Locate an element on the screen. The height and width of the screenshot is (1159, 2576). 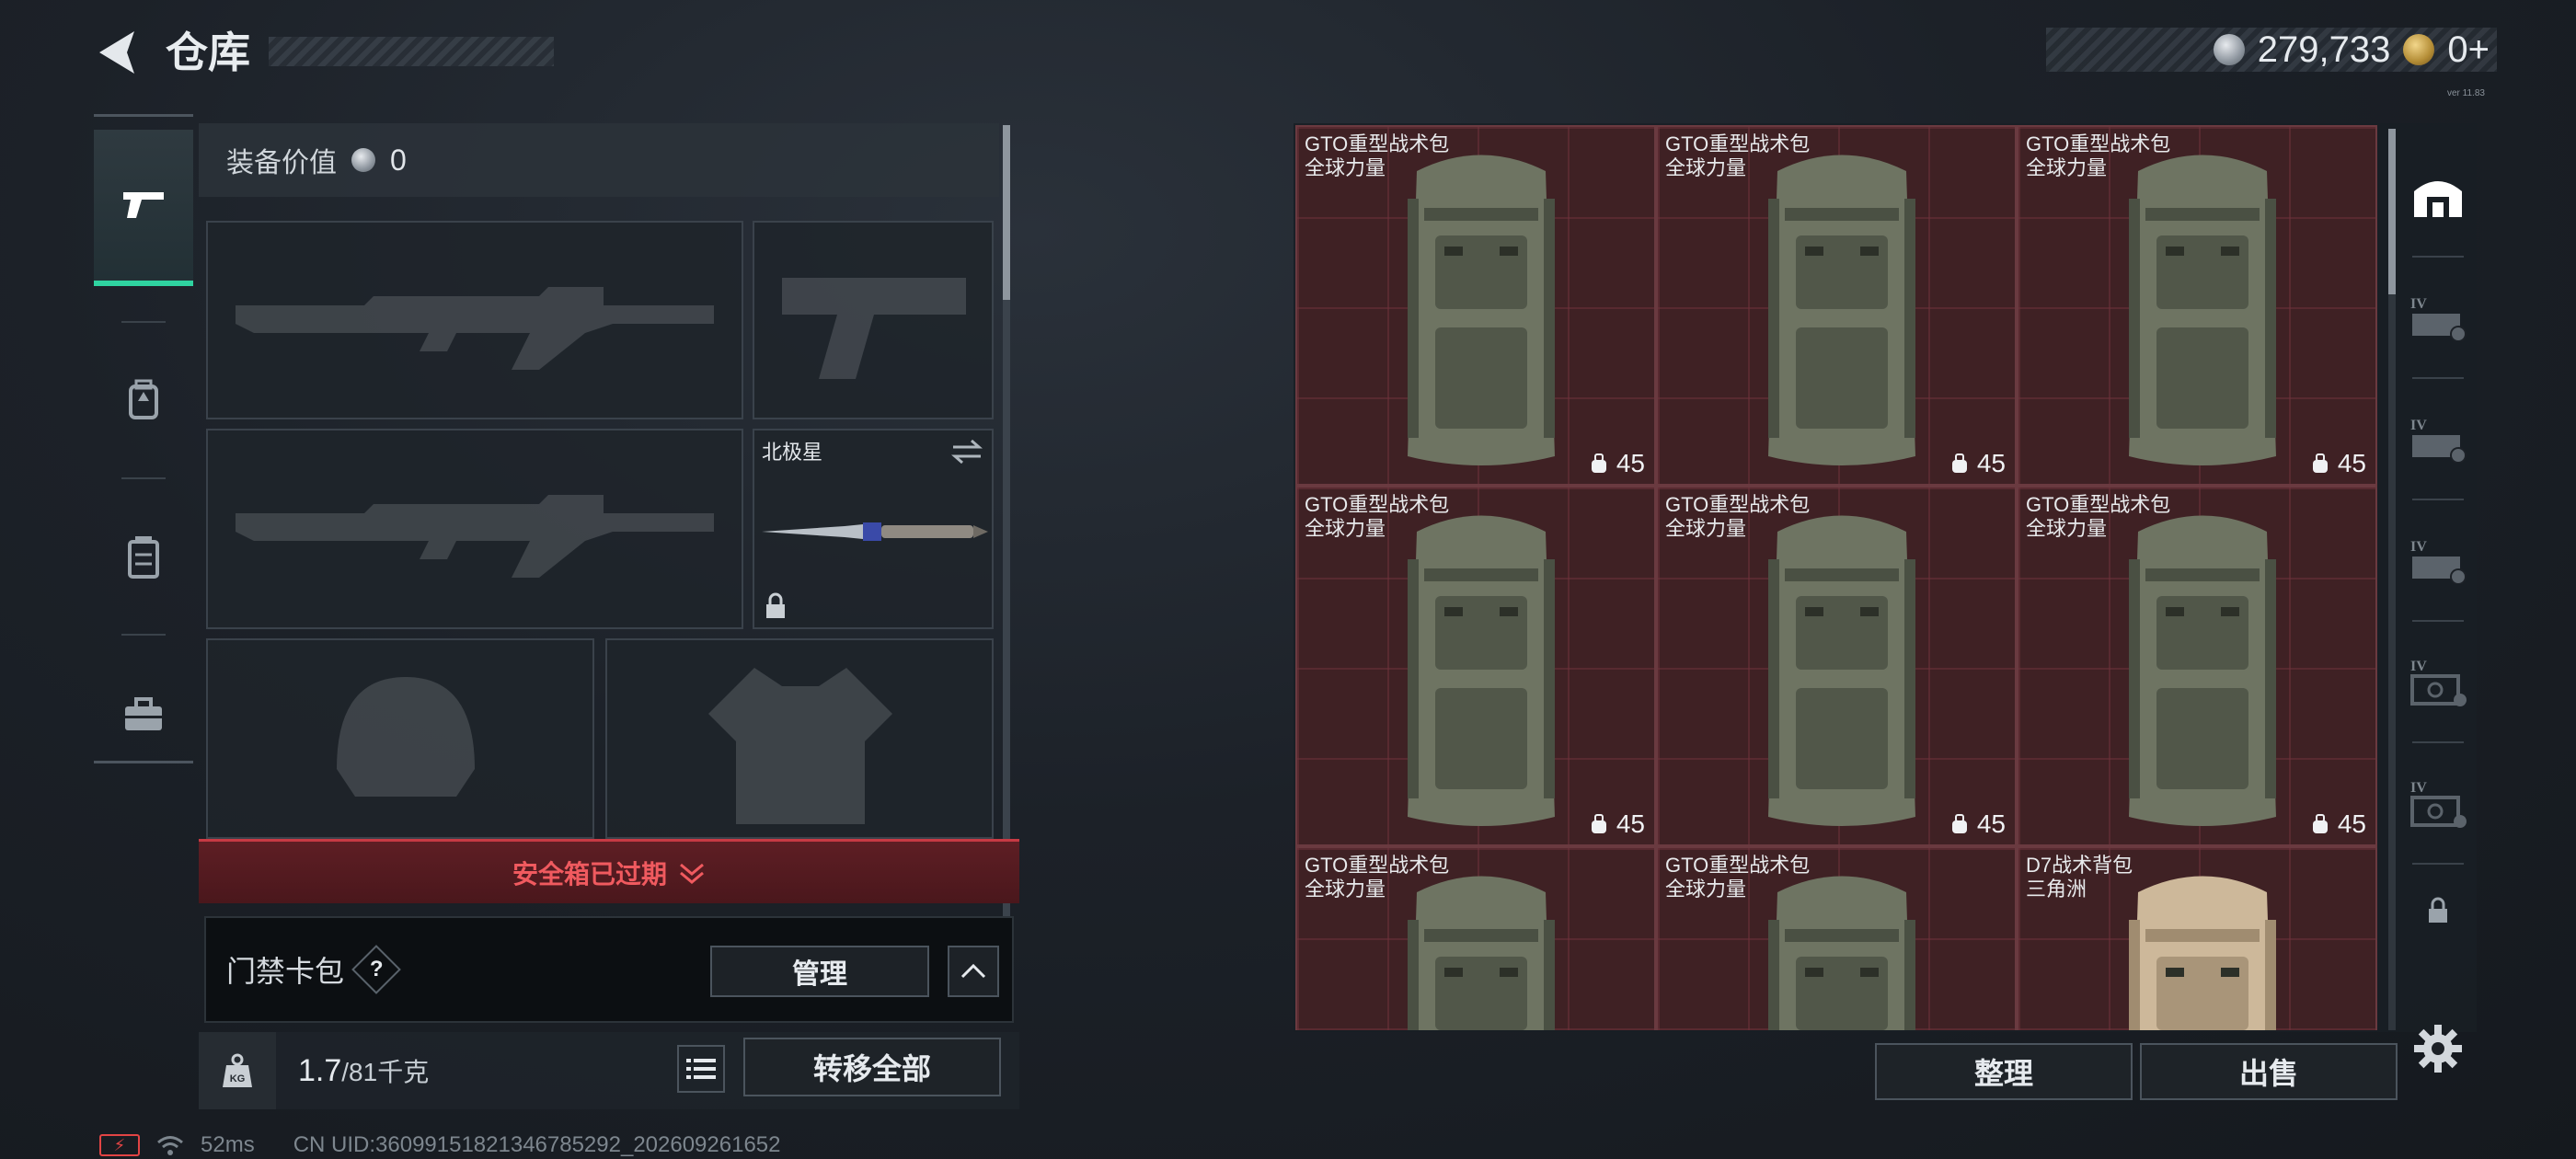
storage-tab-main is located at coordinates (2438, 196).